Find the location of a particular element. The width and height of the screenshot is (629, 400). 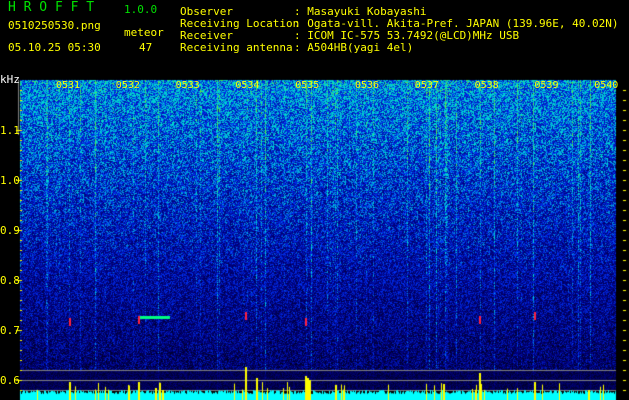

app-title: H R O F F T is located at coordinates (51, 7).